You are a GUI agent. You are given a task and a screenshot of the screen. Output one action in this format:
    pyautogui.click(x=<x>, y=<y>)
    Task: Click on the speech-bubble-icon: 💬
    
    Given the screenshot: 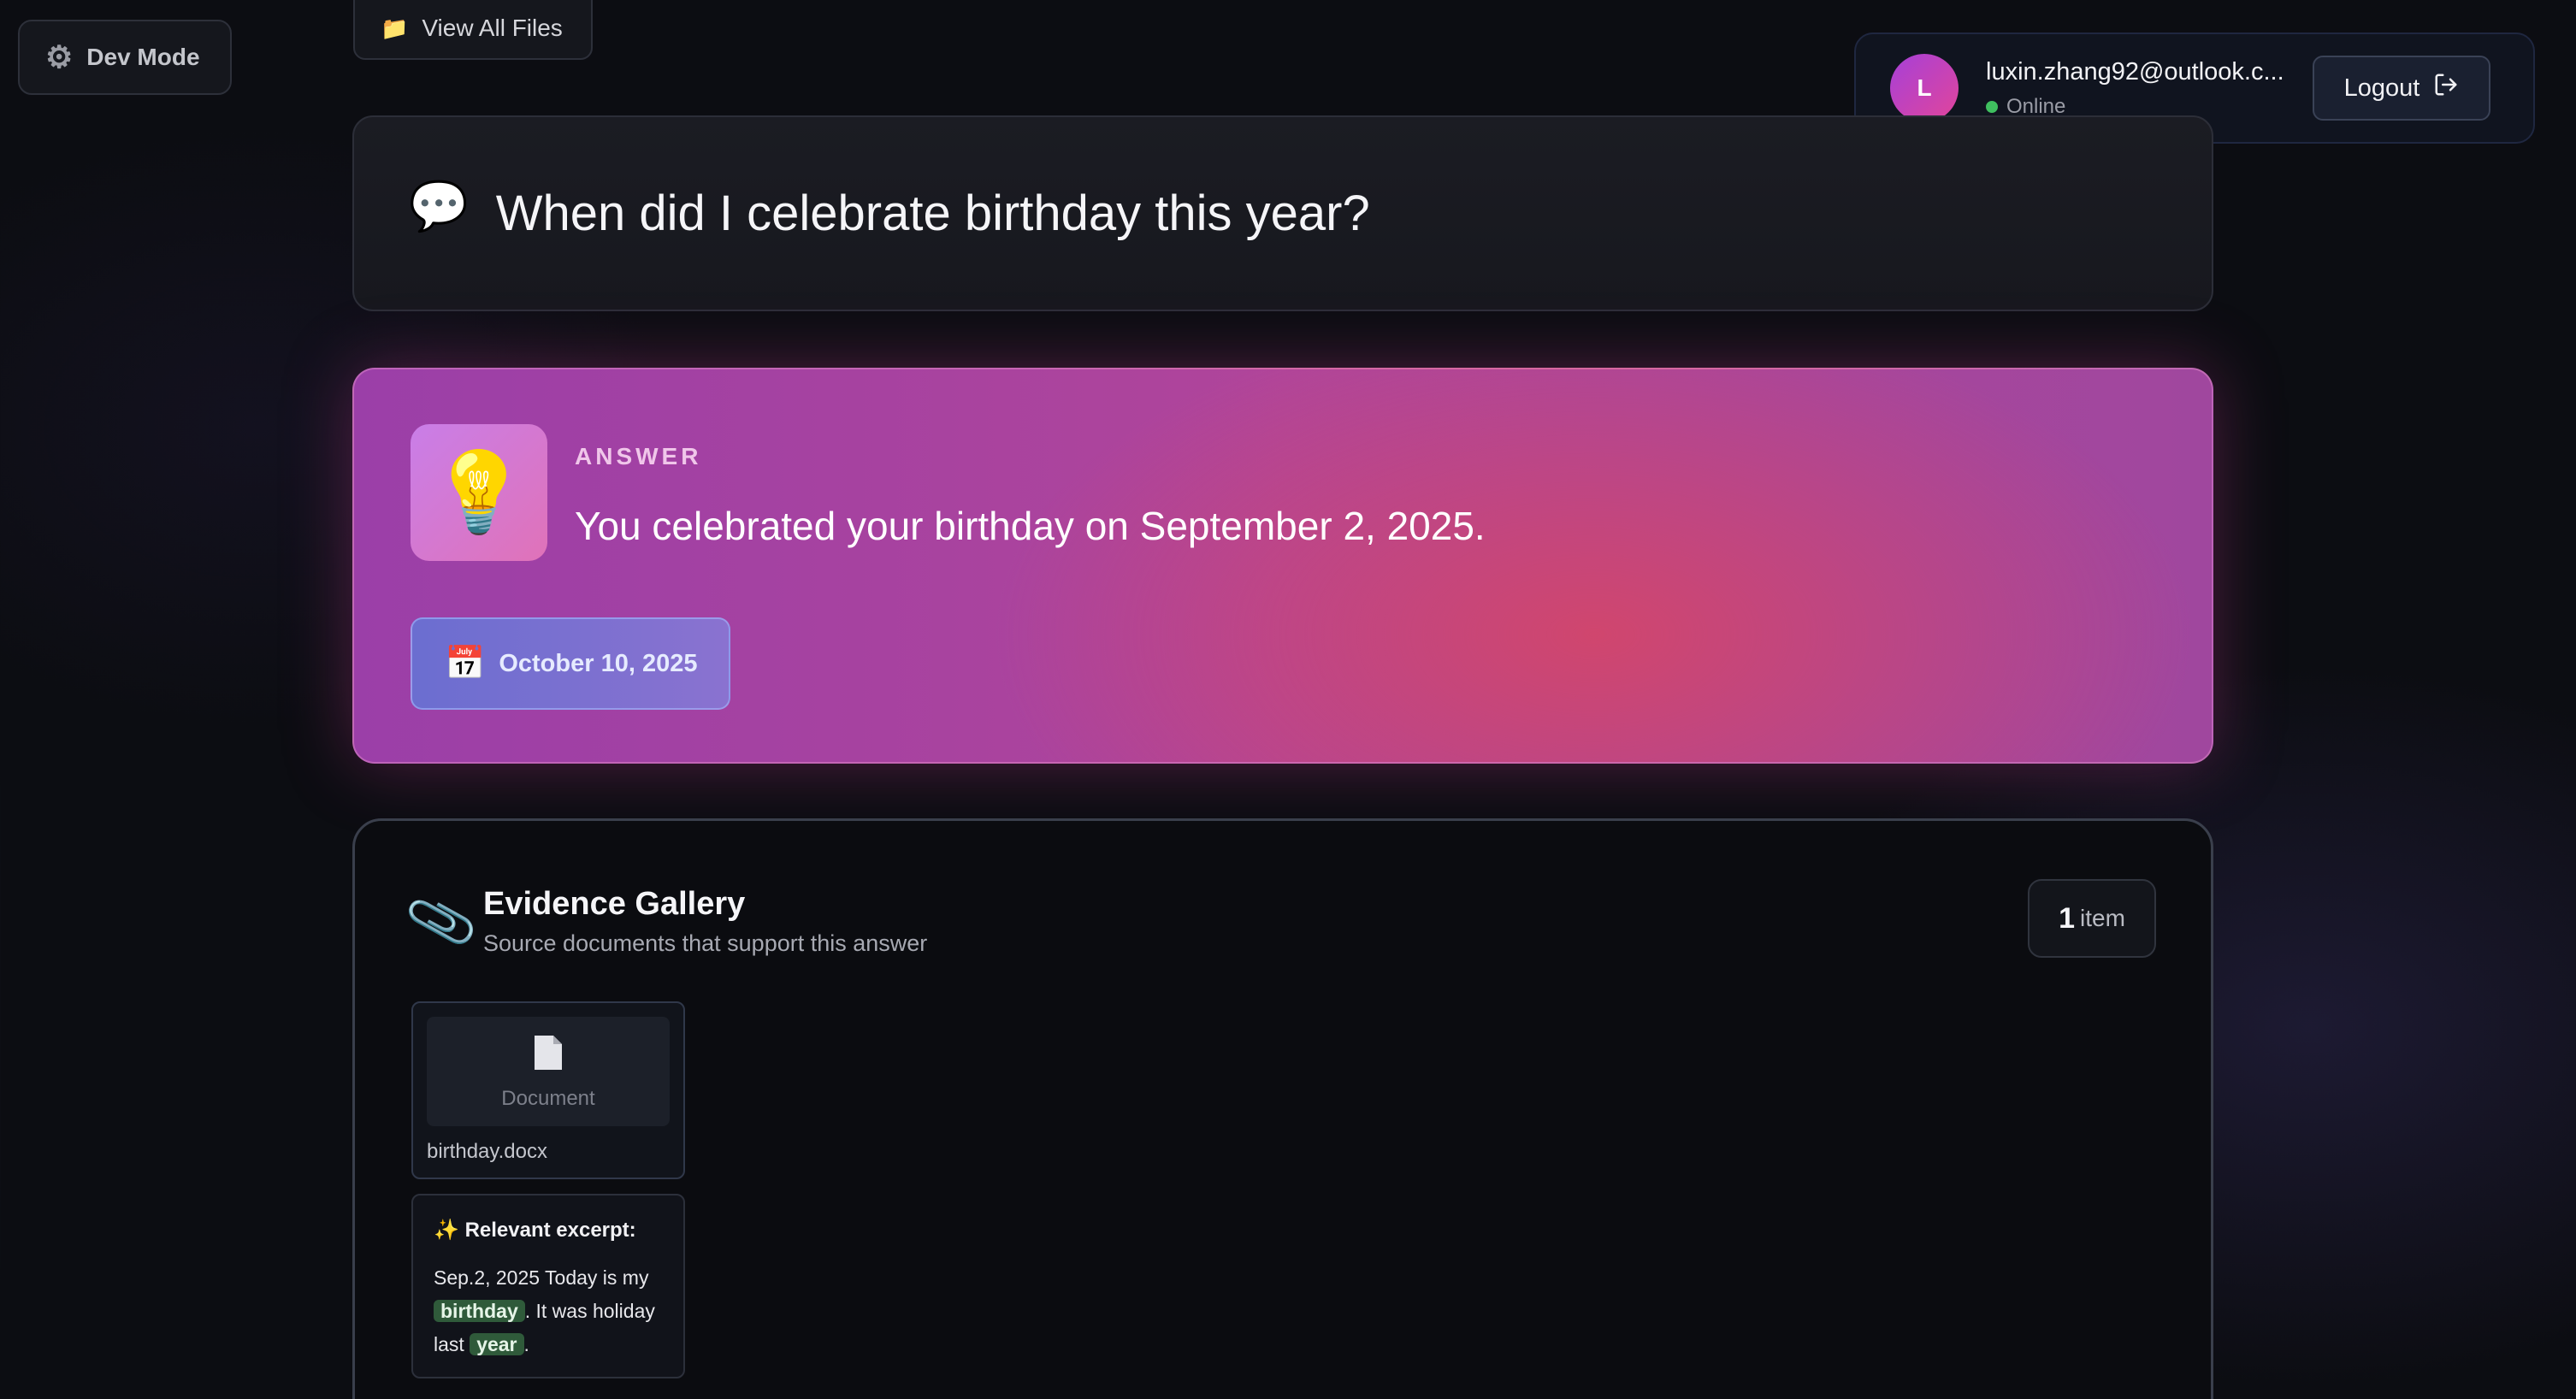 What is the action you would take?
    pyautogui.click(x=439, y=205)
    